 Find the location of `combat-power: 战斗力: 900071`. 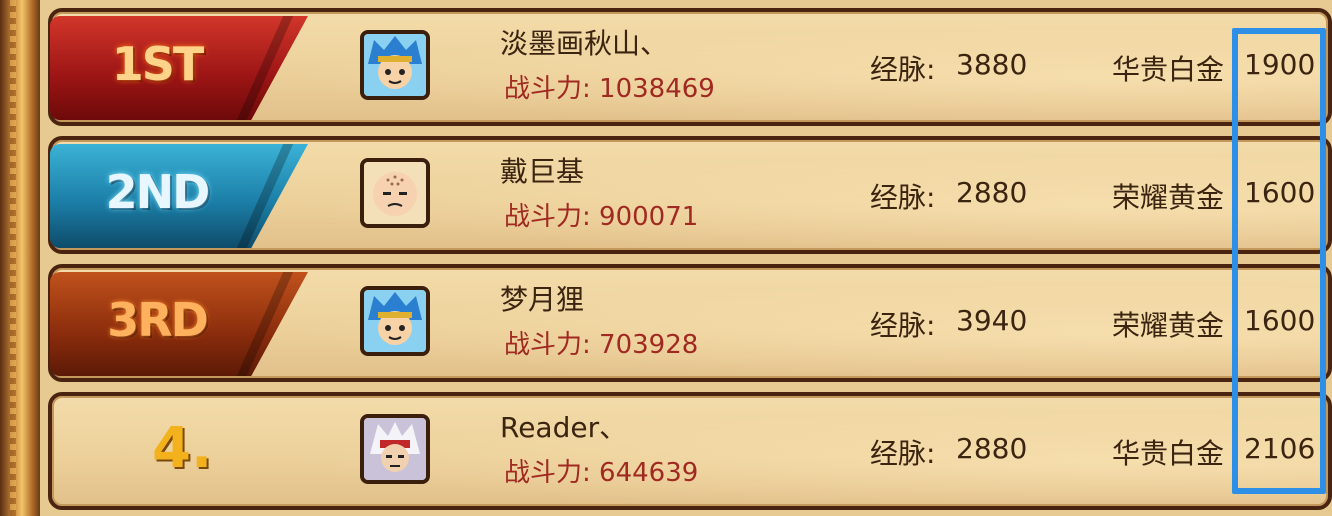

combat-power: 战斗力: 900071 is located at coordinates (601, 217).